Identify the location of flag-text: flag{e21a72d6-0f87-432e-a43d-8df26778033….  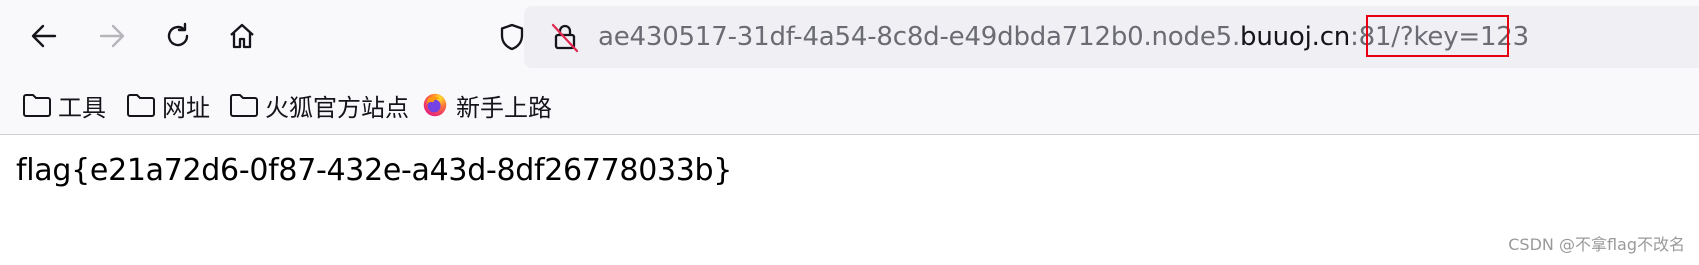
(374, 170).